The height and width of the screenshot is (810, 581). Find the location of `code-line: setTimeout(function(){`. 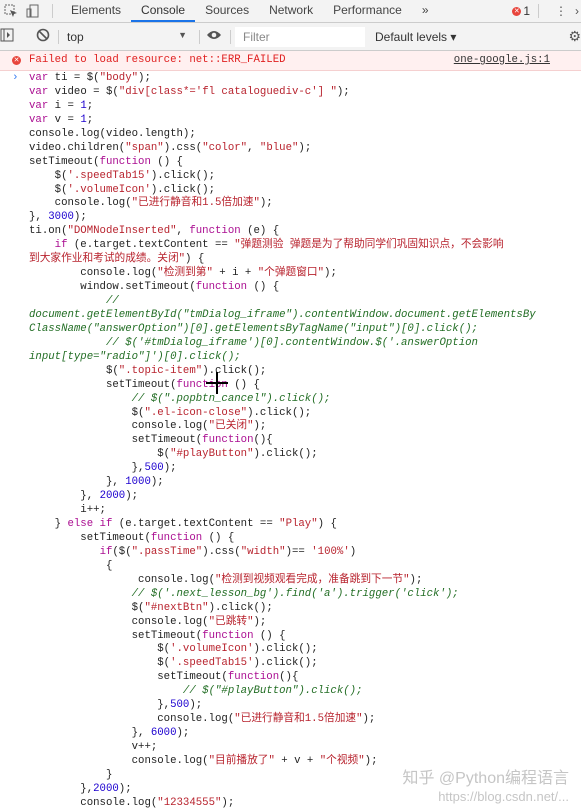

code-line: setTimeout(function(){ is located at coordinates (282, 678).